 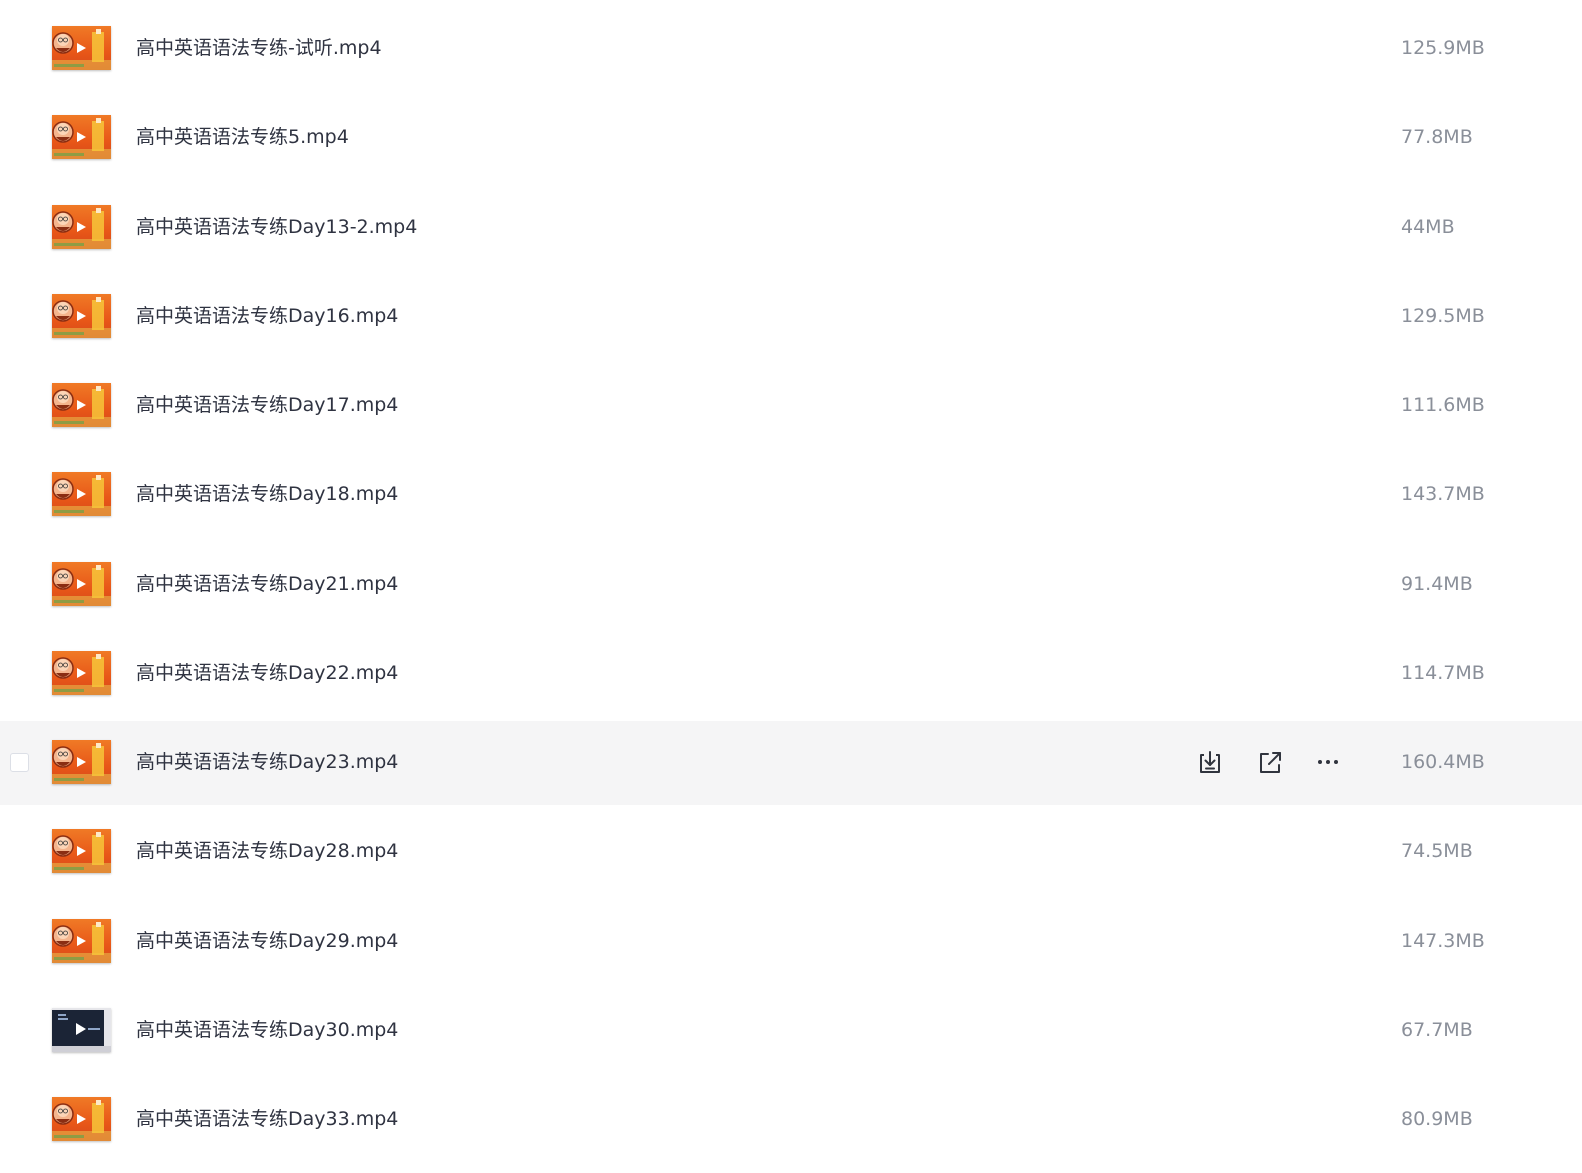 I want to click on file-size: 129.5MB, so click(x=1443, y=315).